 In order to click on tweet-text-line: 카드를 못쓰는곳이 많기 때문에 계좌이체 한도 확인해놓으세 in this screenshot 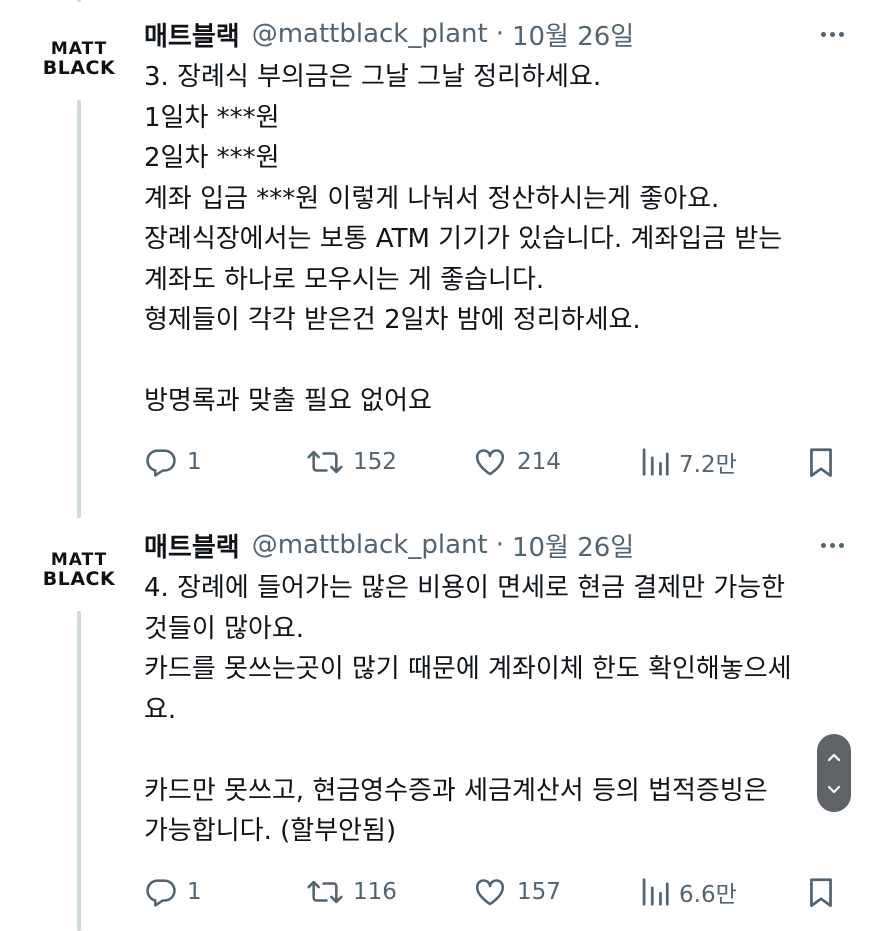, I will do `click(468, 669)`.